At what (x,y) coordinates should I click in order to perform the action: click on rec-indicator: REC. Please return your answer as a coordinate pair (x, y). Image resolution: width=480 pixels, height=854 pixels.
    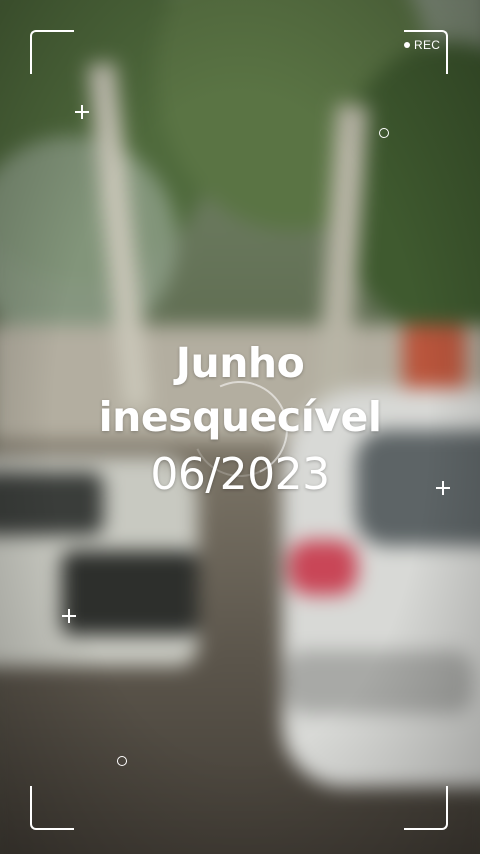
    Looking at the image, I should click on (422, 45).